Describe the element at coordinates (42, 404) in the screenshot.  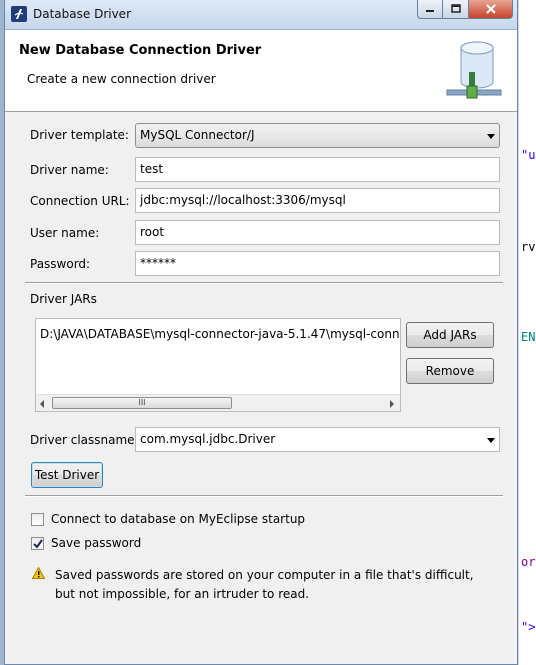
I see `scroll-left-icon` at that location.